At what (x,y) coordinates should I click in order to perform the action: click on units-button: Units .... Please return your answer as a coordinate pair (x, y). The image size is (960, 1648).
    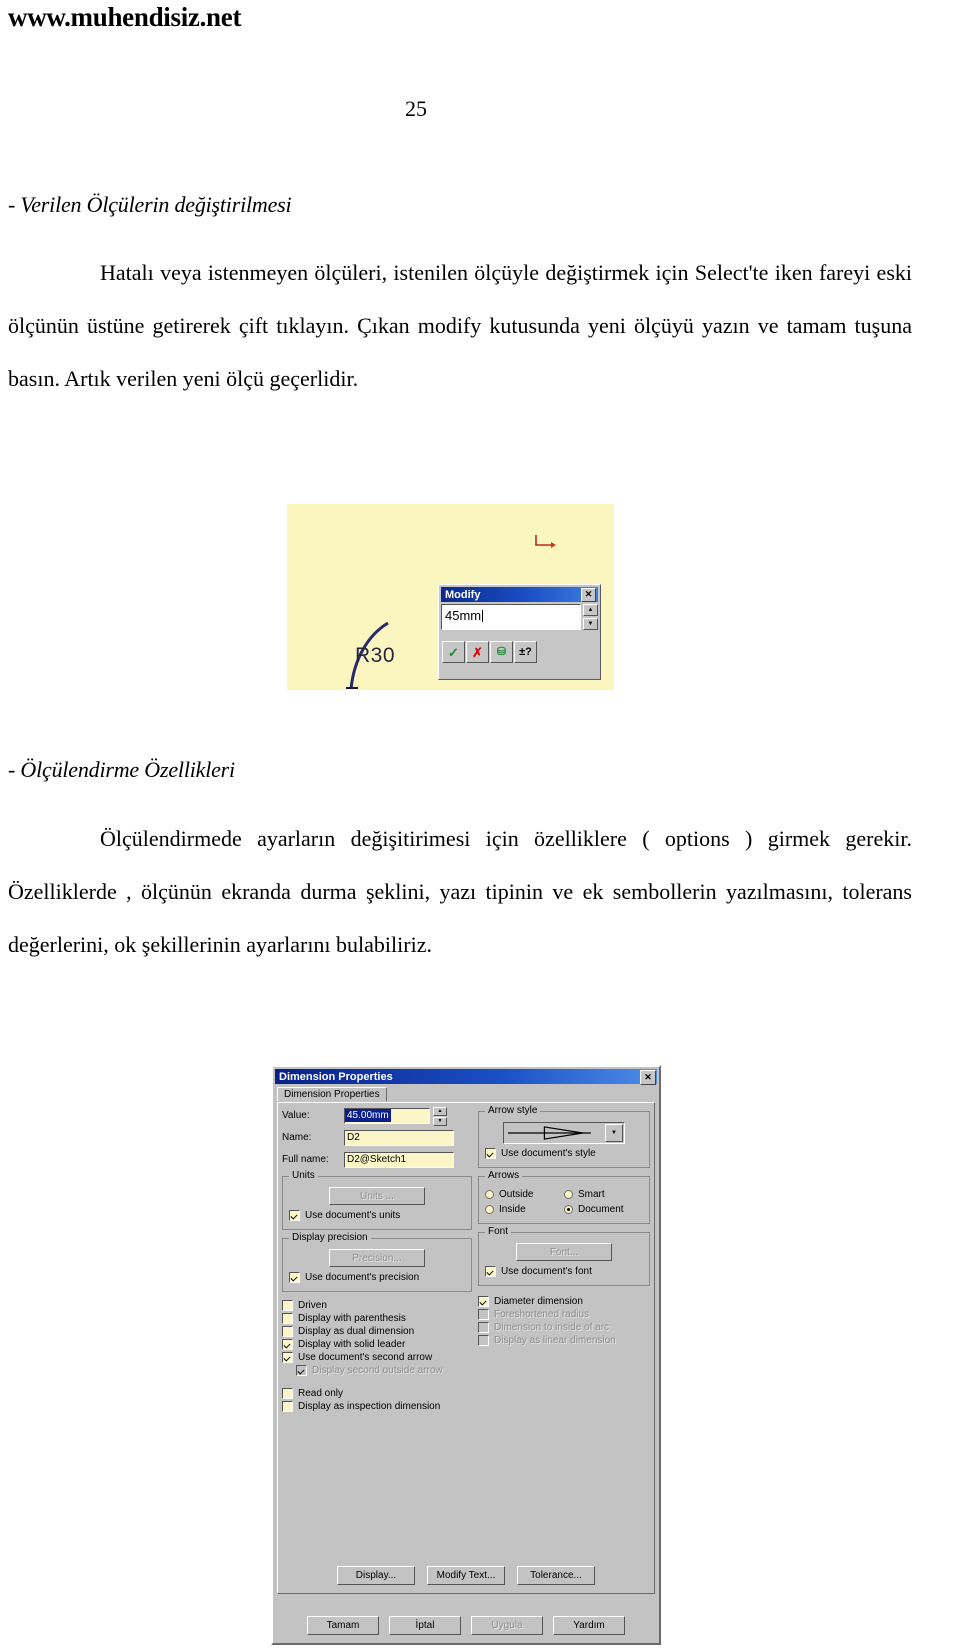
    Looking at the image, I should click on (377, 1196).